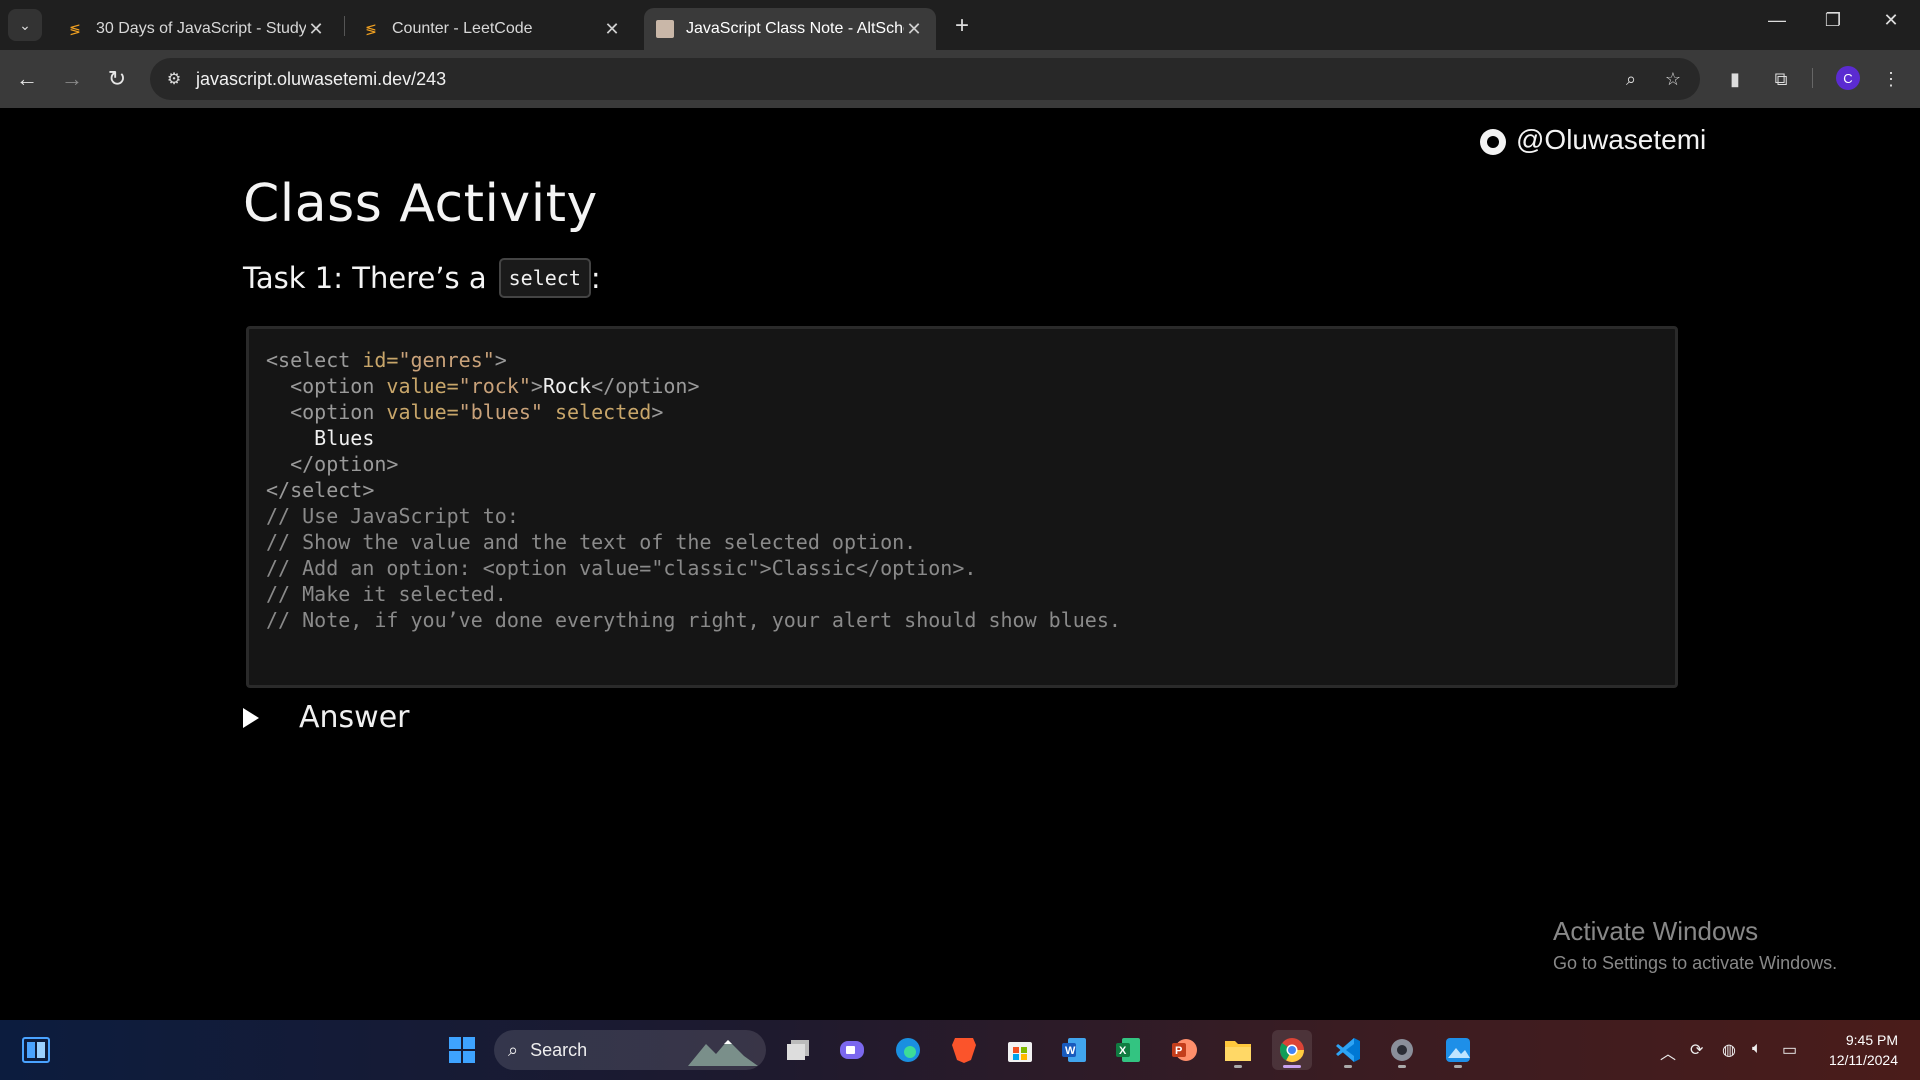  What do you see at coordinates (117, 79) in the screenshot?
I see `reload-button: ↻` at bounding box center [117, 79].